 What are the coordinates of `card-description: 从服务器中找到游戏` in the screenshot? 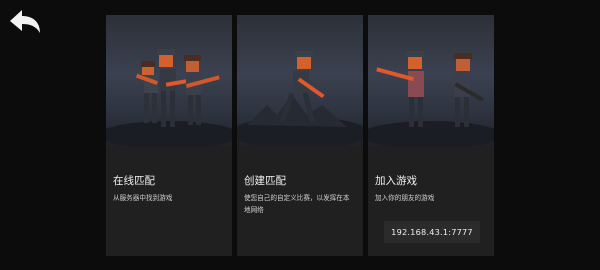 It's located at (143, 198).